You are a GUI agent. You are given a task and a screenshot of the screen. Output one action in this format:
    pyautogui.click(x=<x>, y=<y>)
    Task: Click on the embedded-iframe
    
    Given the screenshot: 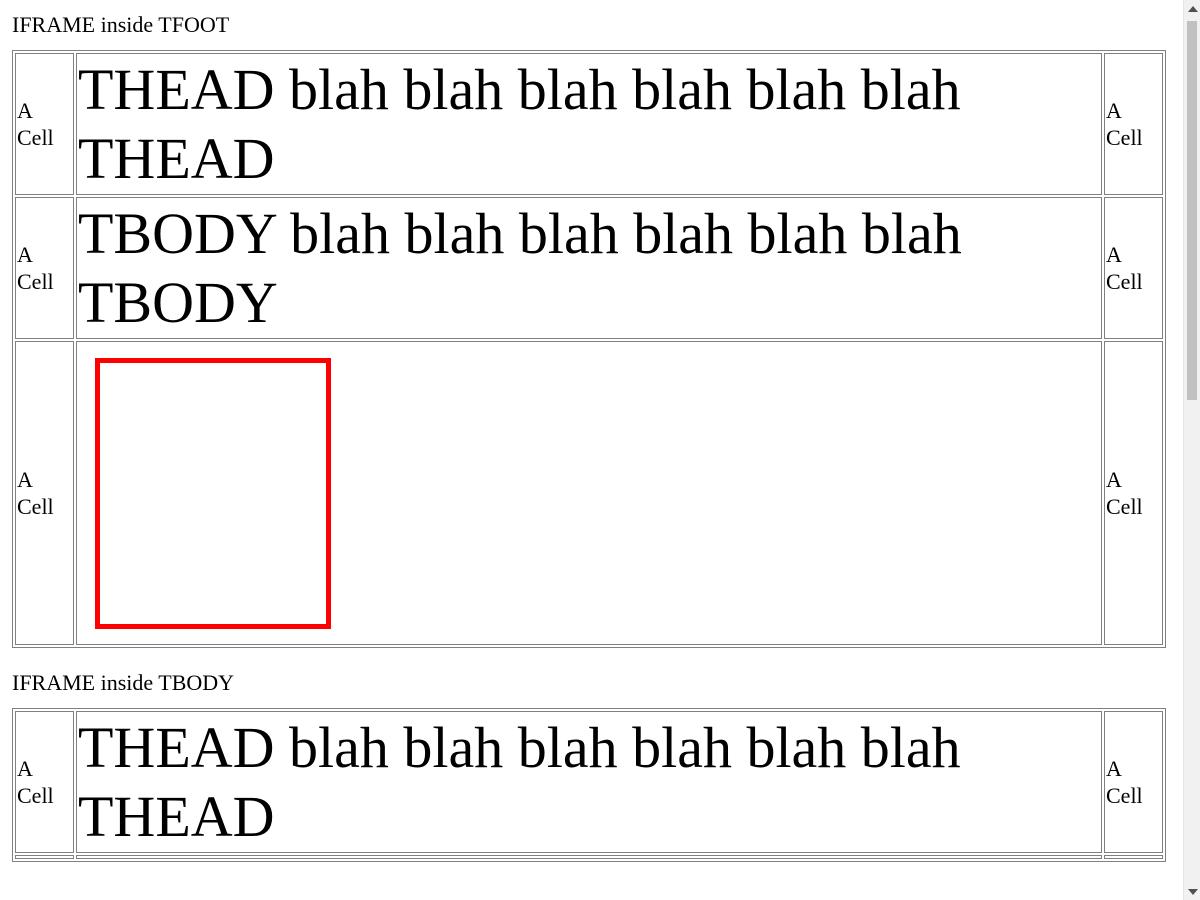 What is the action you would take?
    pyautogui.click(x=213, y=493)
    